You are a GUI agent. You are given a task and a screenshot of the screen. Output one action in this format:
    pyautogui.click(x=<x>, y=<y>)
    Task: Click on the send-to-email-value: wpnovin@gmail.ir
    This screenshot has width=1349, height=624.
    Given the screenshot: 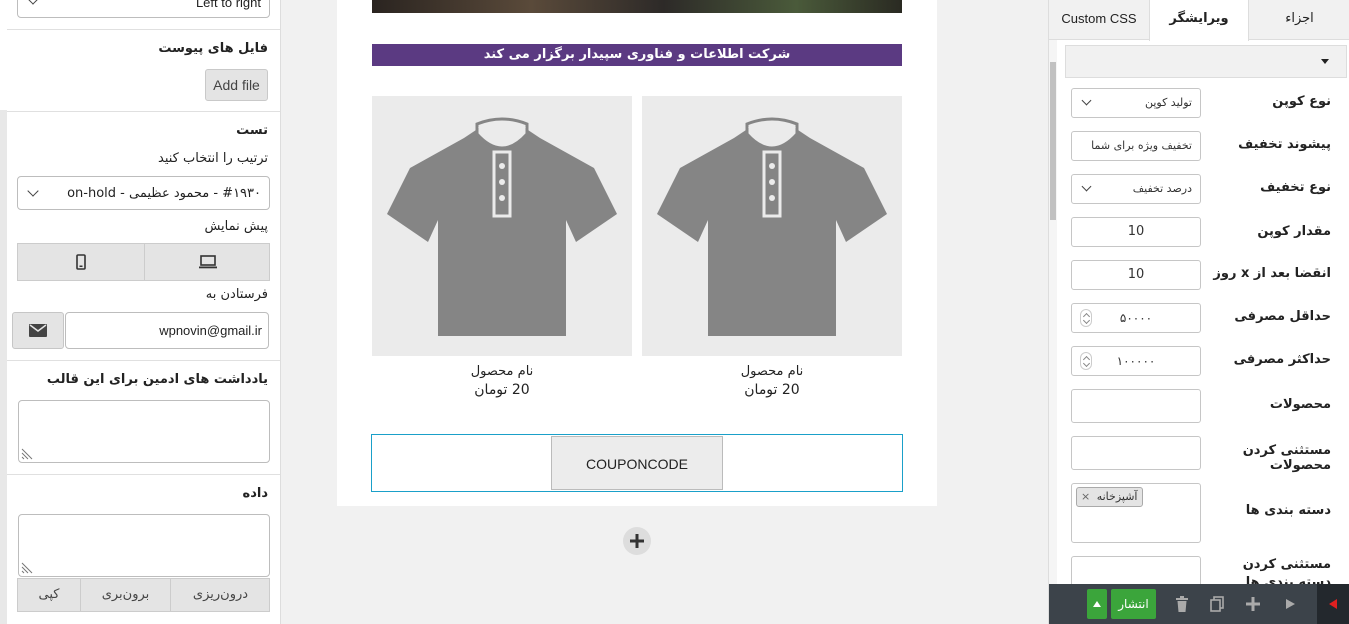 What is the action you would take?
    pyautogui.click(x=210, y=330)
    